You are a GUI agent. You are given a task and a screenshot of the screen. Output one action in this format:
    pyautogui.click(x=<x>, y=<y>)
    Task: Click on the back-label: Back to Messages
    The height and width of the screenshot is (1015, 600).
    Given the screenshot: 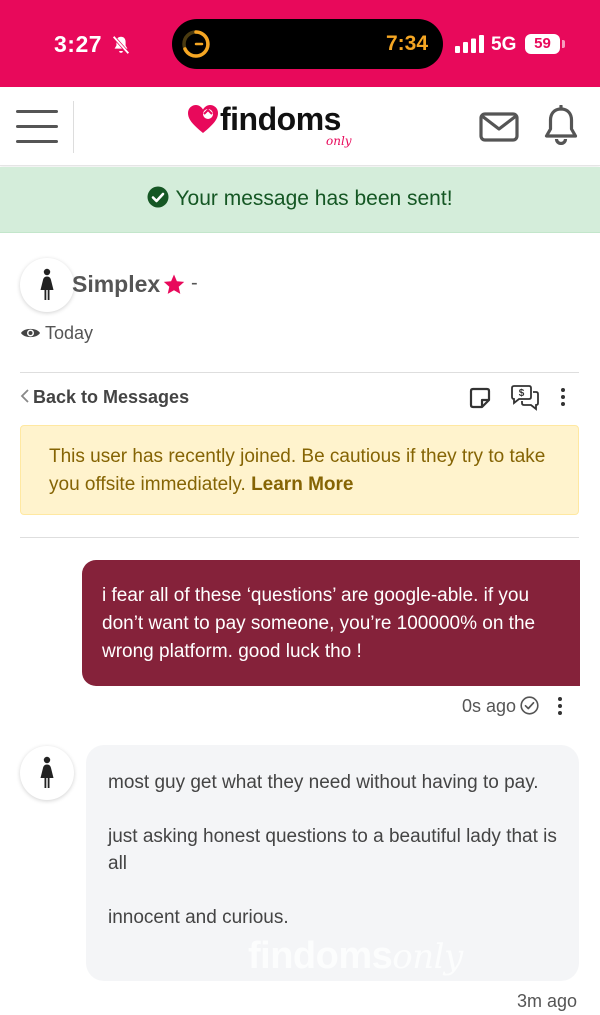 What is the action you would take?
    pyautogui.click(x=111, y=397)
    